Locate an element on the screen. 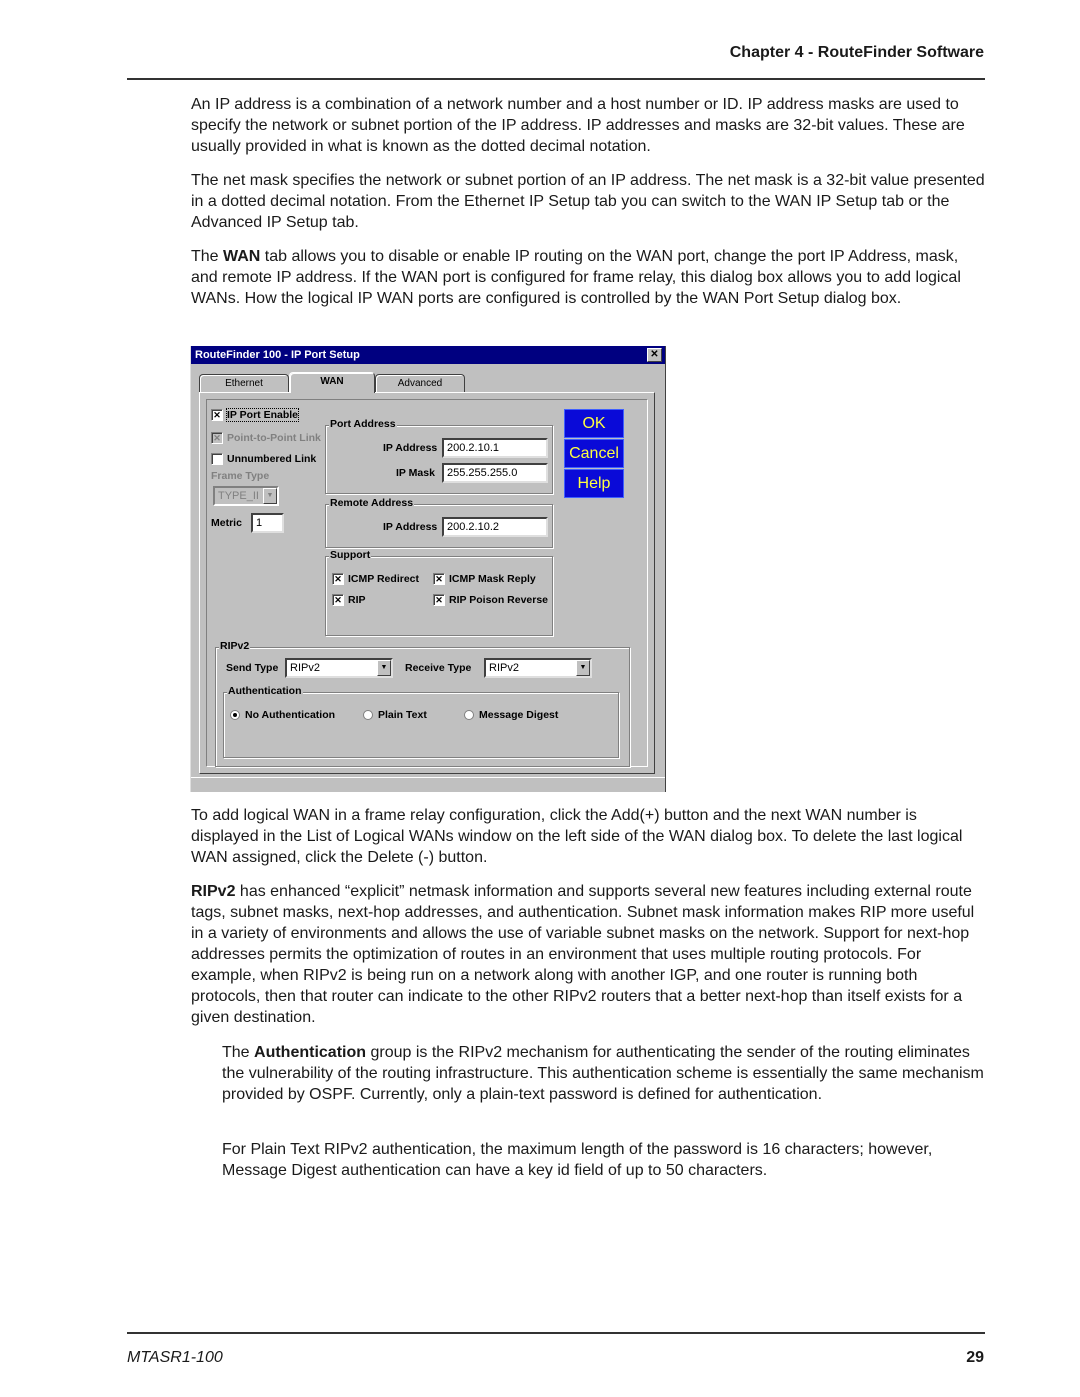 The height and width of the screenshot is (1397, 1080). unnumbered-link-checkbox: Unnumbered Link is located at coordinates (263, 459).